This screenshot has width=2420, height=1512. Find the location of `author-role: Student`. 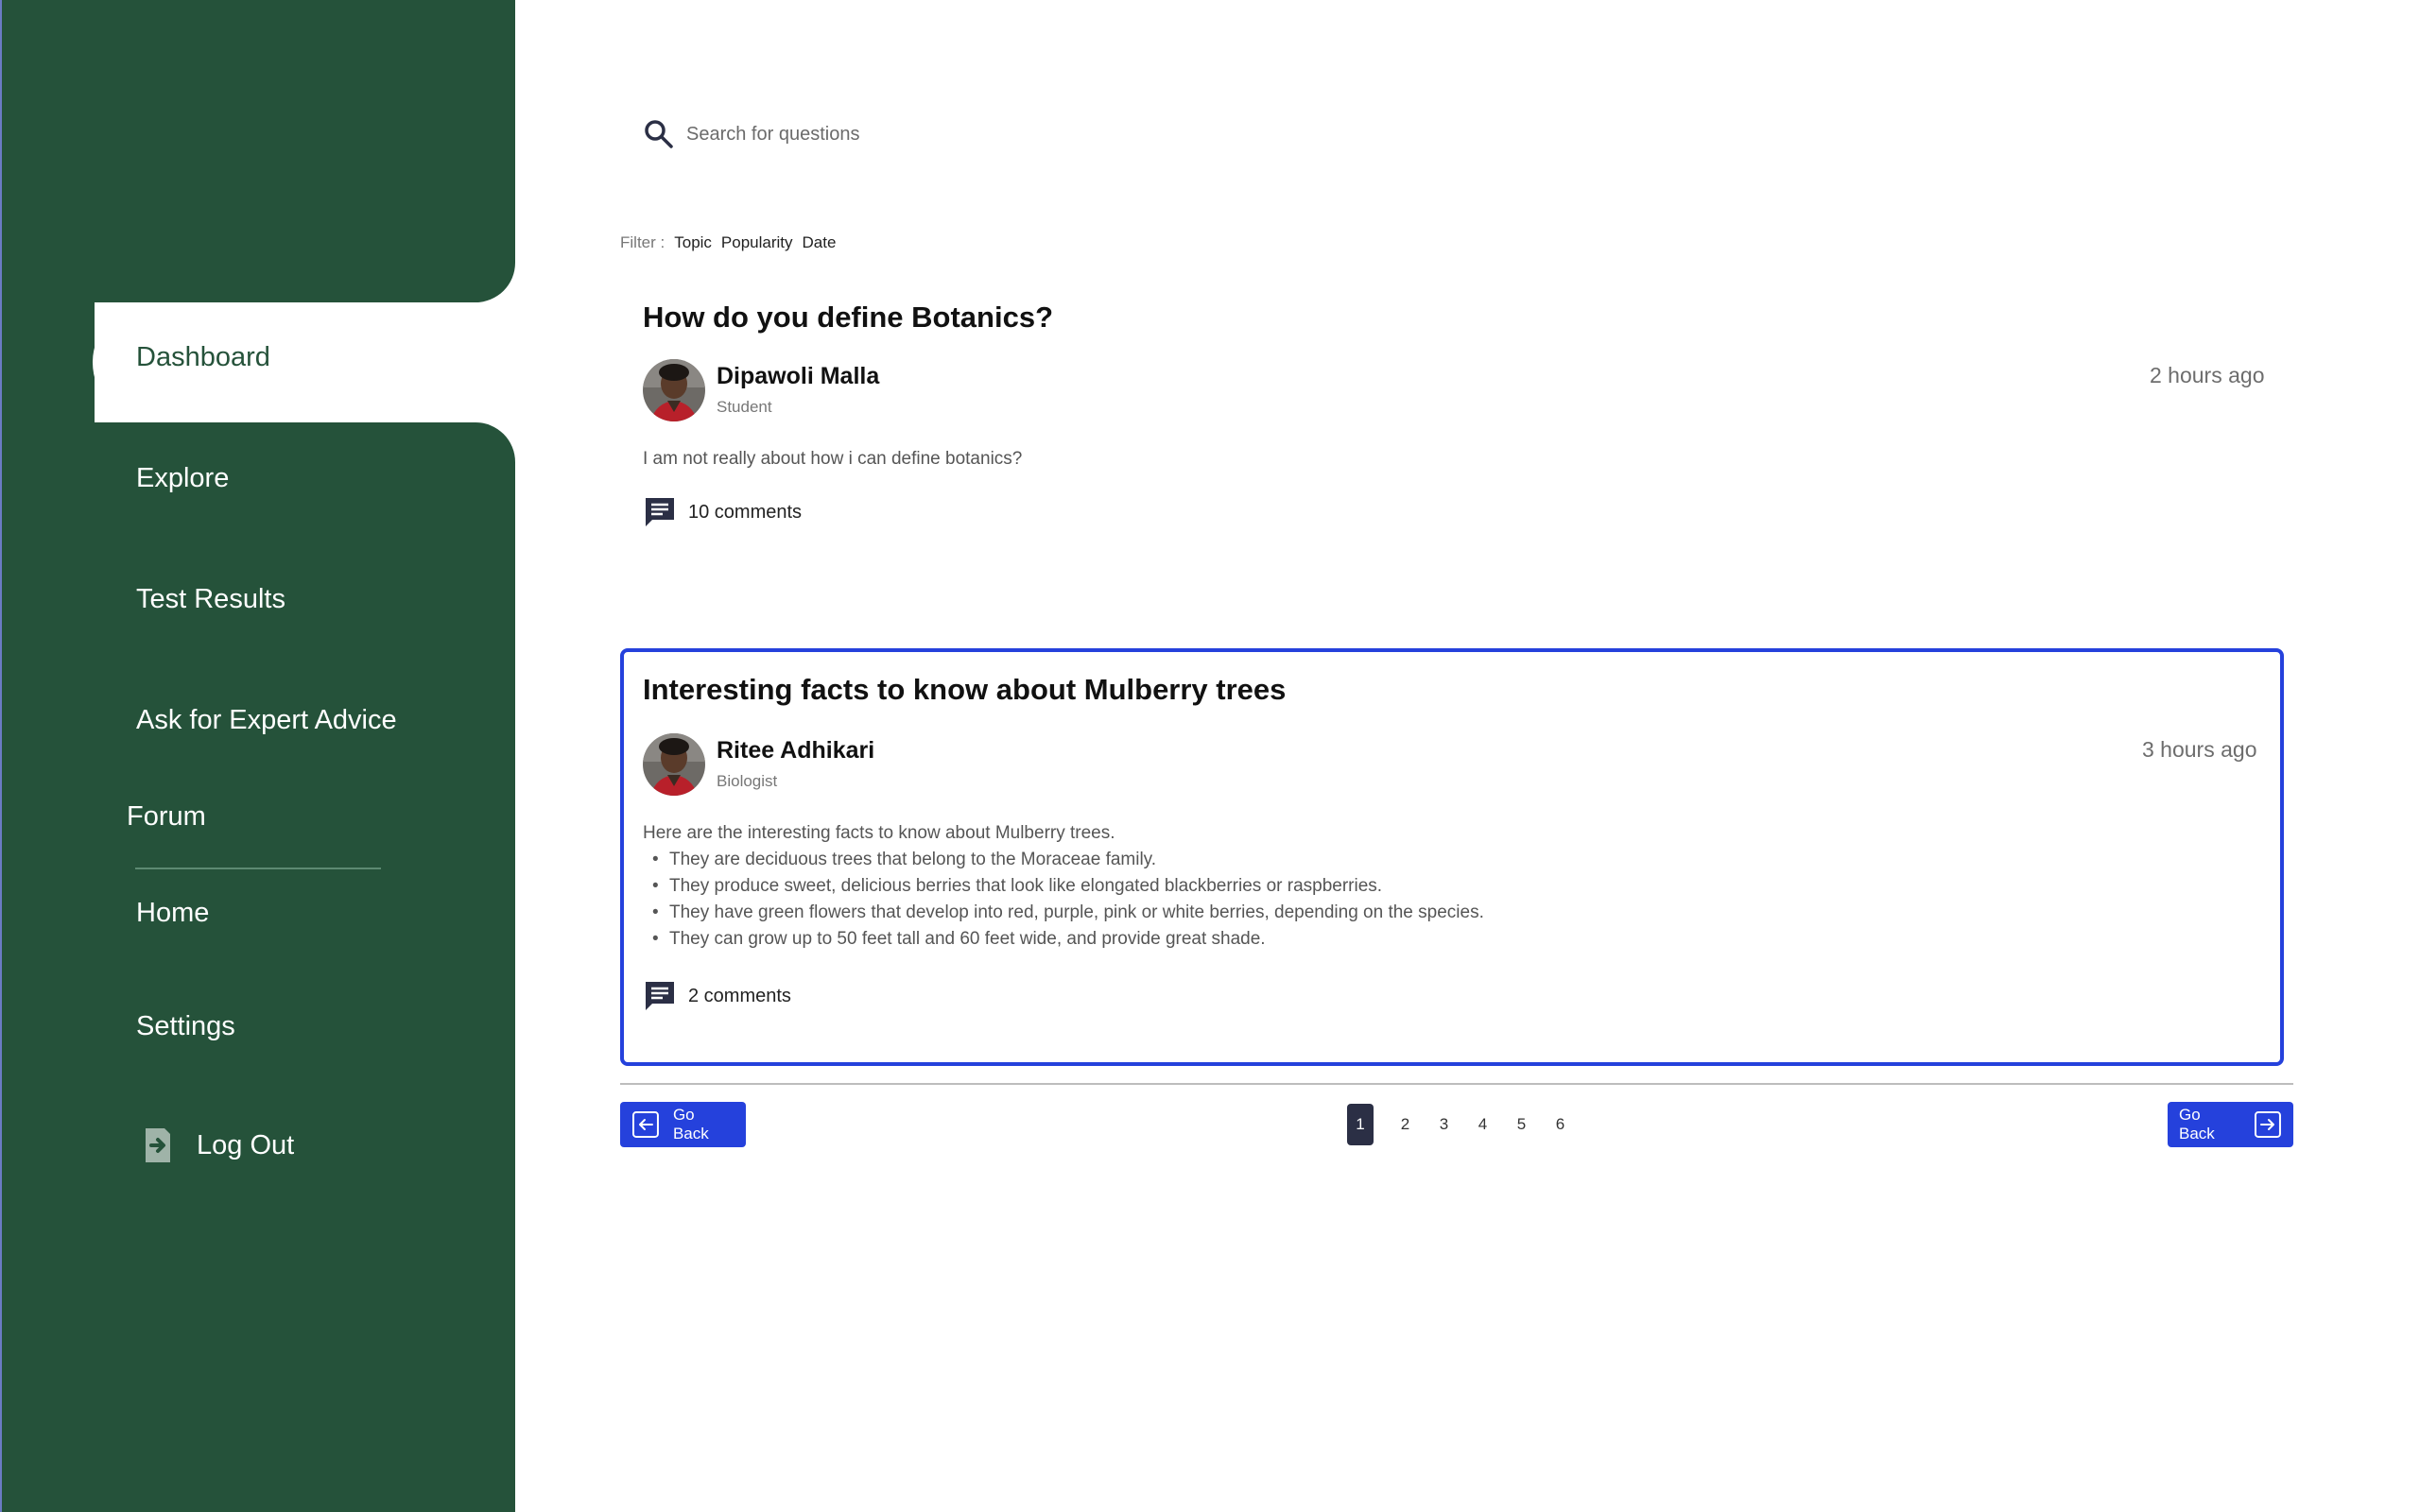

author-role: Student is located at coordinates (744, 407).